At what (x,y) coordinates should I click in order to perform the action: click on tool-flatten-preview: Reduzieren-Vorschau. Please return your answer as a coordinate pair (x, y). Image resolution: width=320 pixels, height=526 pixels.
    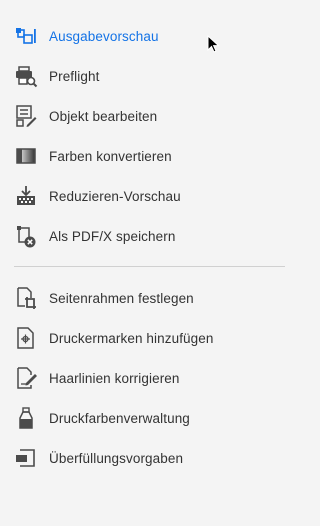
    Looking at the image, I should click on (150, 196).